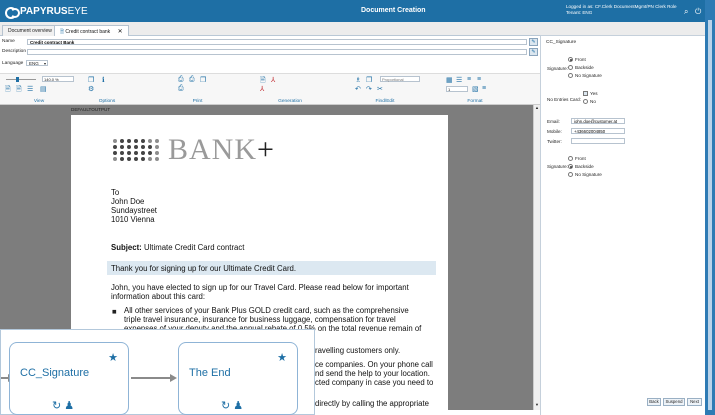 The image size is (715, 415). I want to click on workflow-node-cc-signature: ★ CC_Signature ↻ ♟, so click(69, 378).